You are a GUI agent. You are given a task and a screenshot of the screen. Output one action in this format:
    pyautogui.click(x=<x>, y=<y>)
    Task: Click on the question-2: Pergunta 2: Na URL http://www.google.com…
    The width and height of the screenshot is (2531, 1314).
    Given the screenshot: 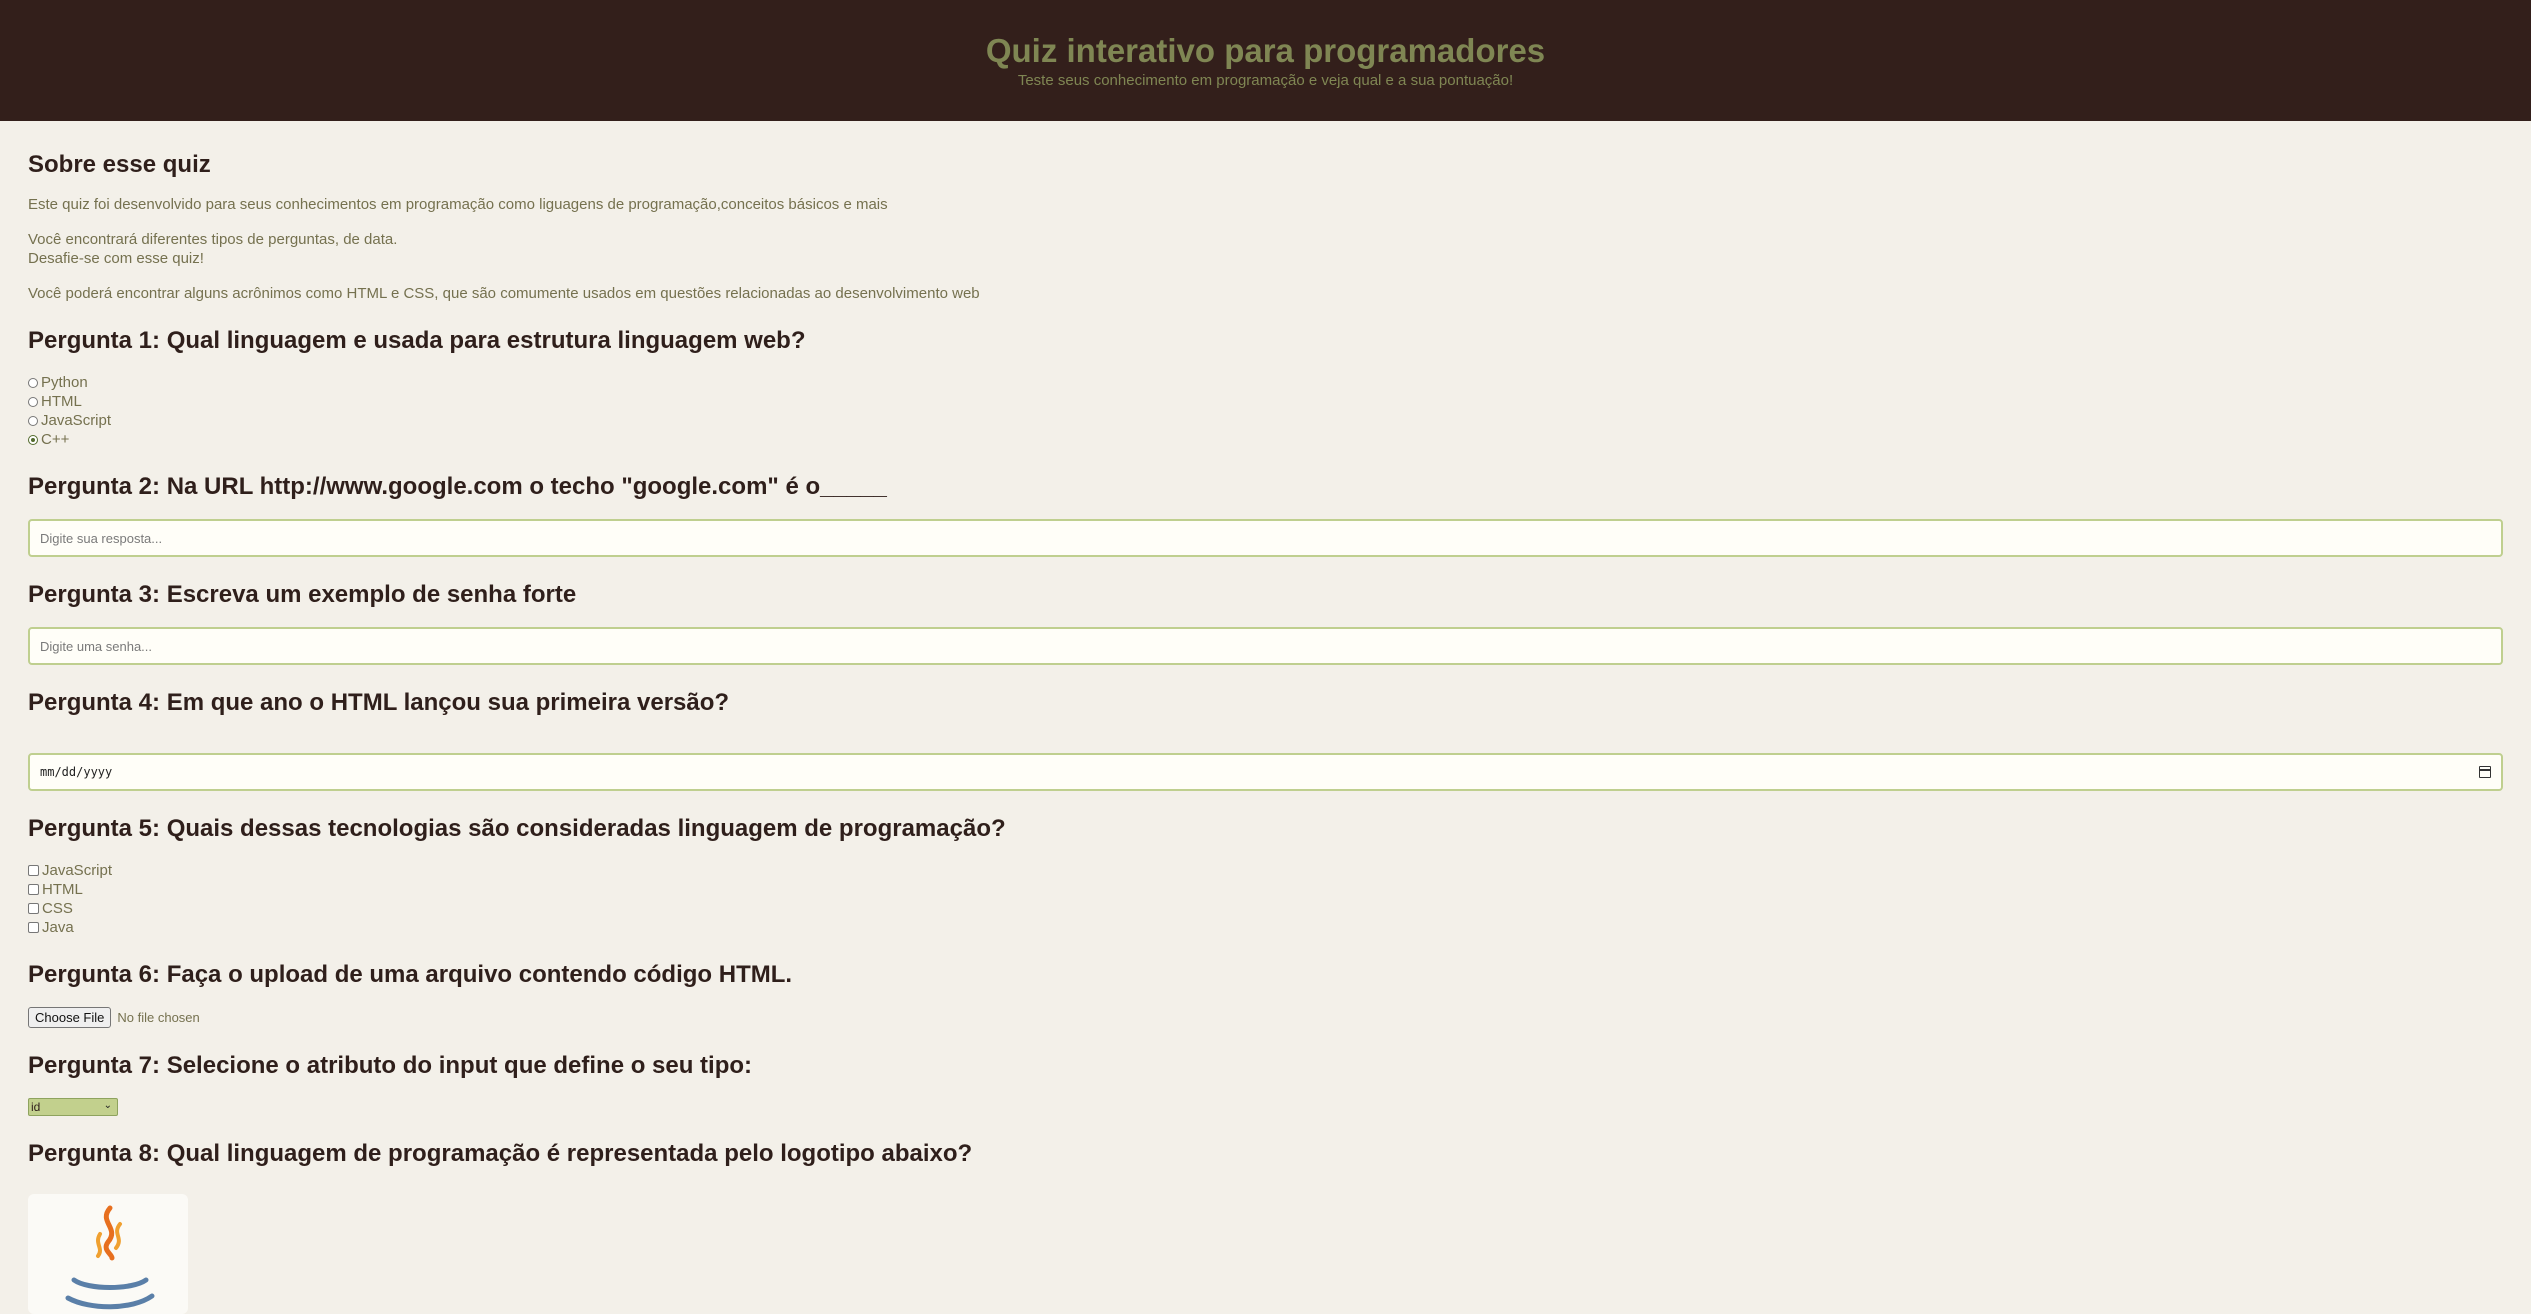 What is the action you would take?
    pyautogui.click(x=1265, y=515)
    